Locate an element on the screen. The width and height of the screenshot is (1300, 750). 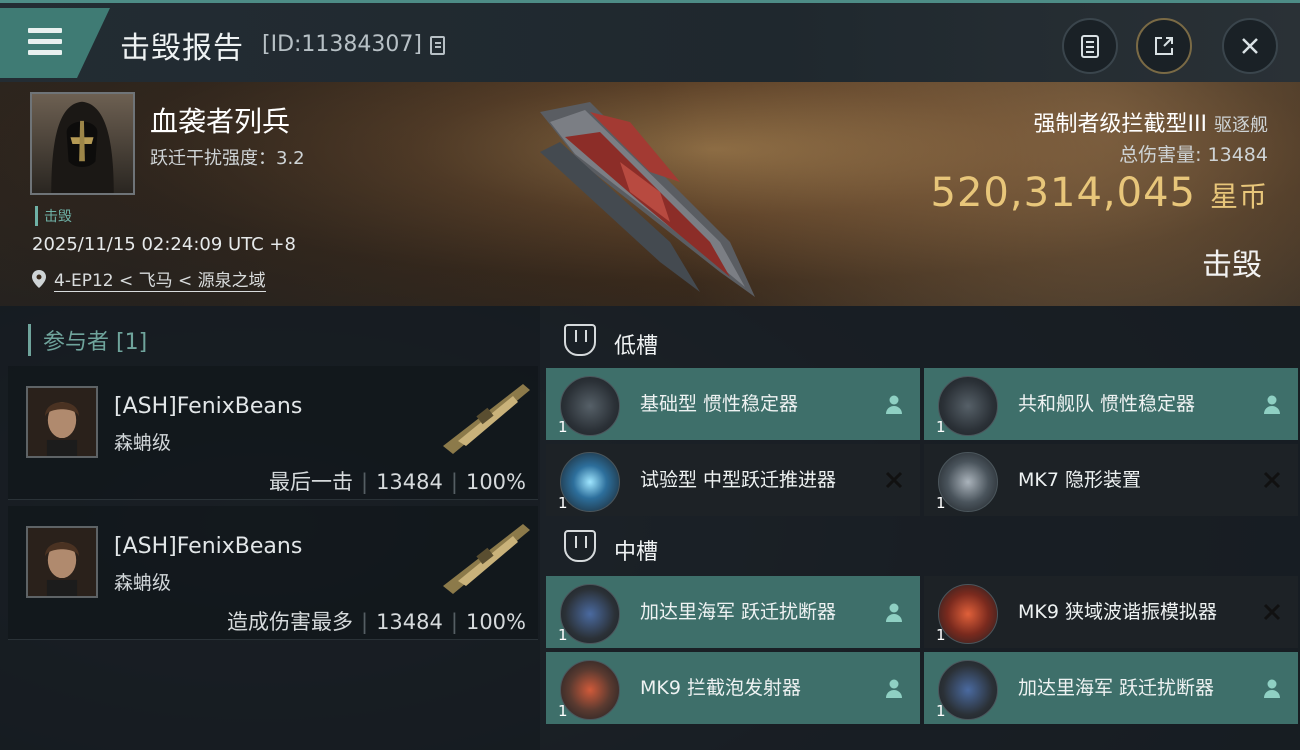
participants-header: 参与者 [1] is located at coordinates (87, 340).